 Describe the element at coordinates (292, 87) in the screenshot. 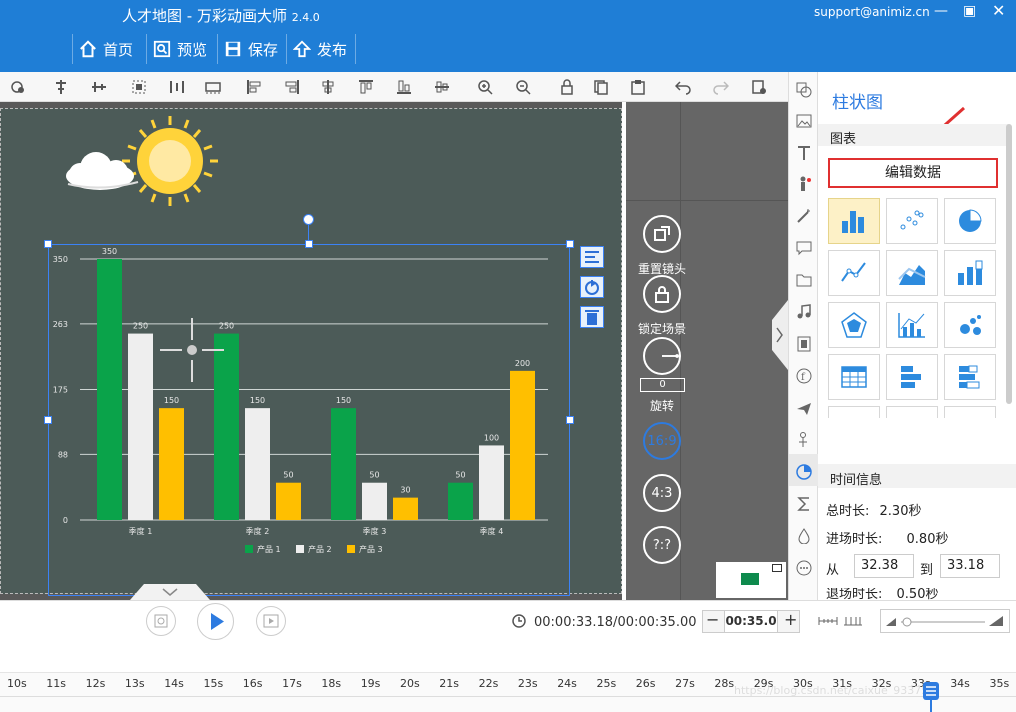

I see `align-right-icon` at that location.